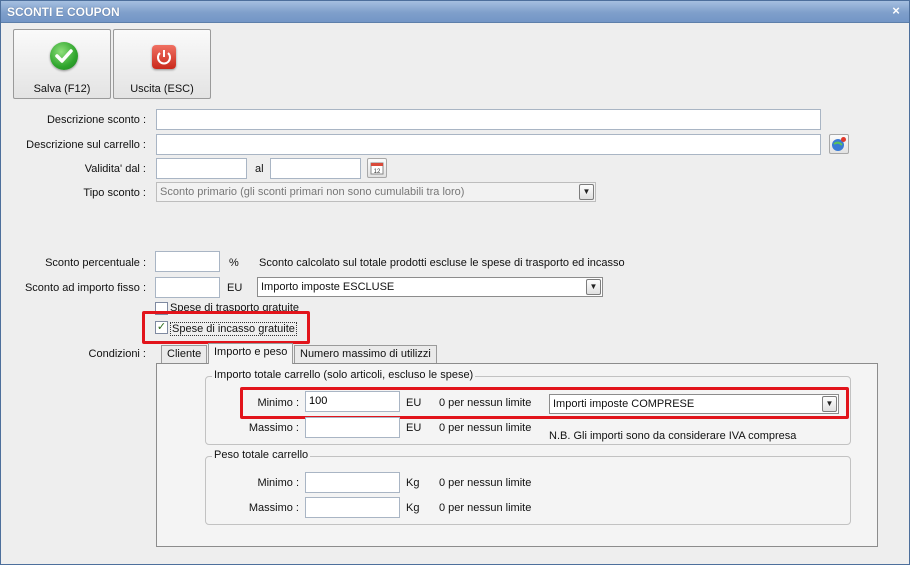 The height and width of the screenshot is (565, 910). What do you see at coordinates (273, 428) in the screenshot?
I see `max-amount-label: Massimo :` at bounding box center [273, 428].